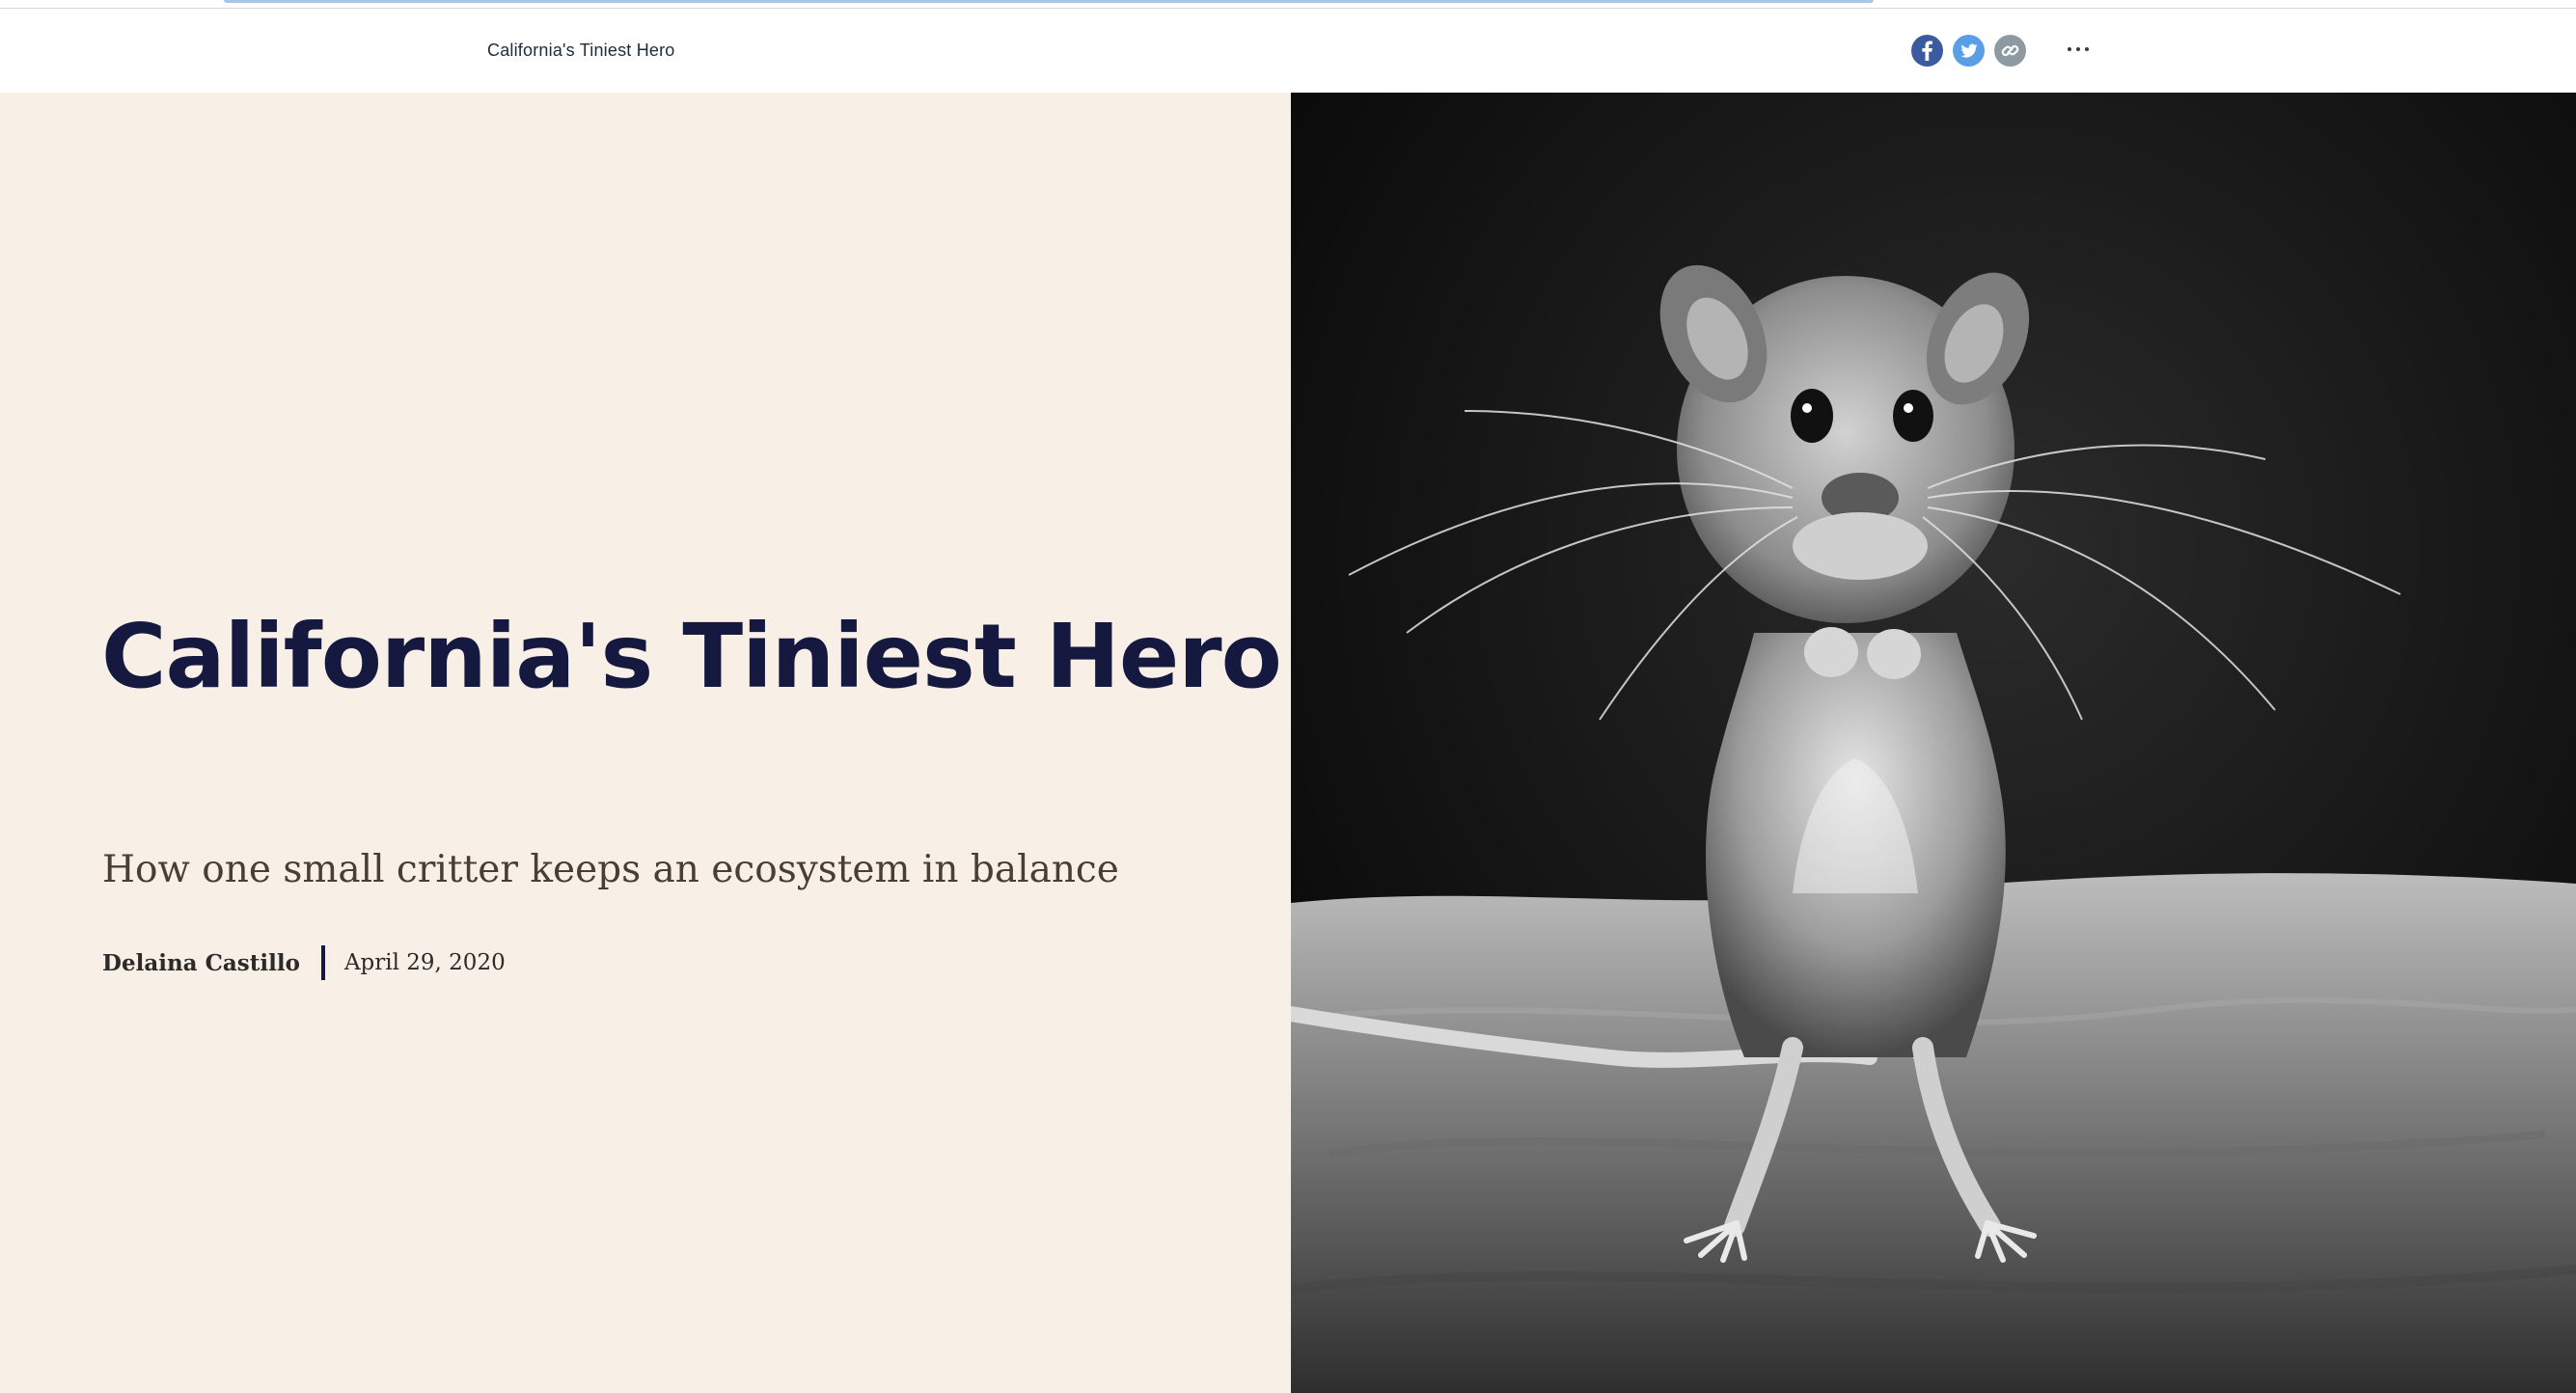 This screenshot has height=1393, width=2576. What do you see at coordinates (1049, 1) in the screenshot?
I see `loading-progress-bar` at bounding box center [1049, 1].